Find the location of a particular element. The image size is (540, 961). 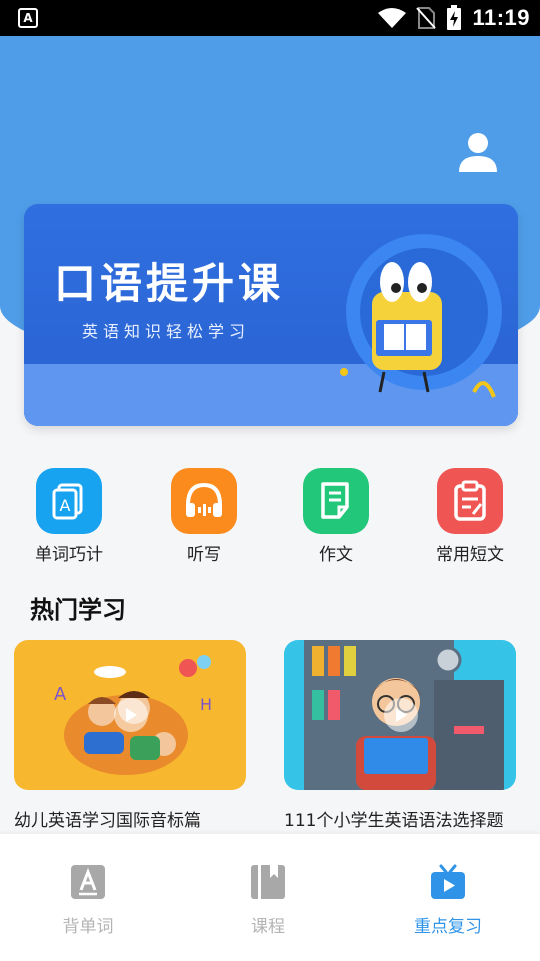

quick-action-label: 听写 is located at coordinates (204, 555).